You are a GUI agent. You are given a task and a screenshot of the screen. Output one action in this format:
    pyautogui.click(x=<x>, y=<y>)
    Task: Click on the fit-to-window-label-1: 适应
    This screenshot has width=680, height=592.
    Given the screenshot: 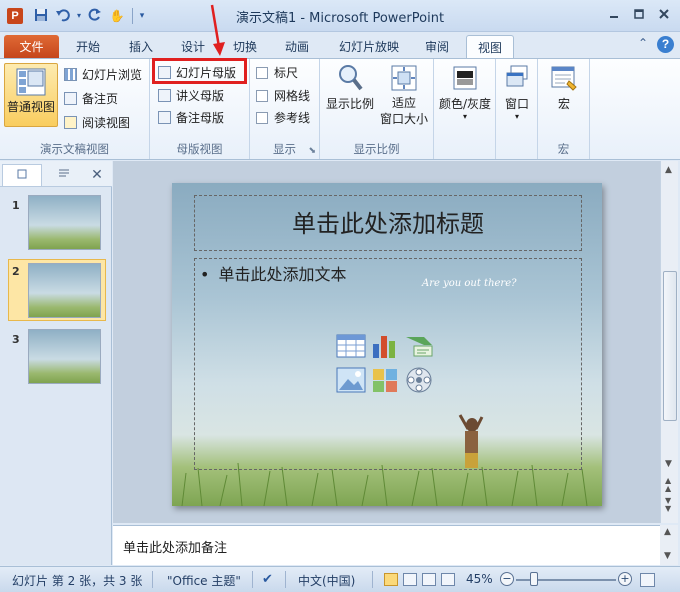 What is the action you would take?
    pyautogui.click(x=403, y=103)
    